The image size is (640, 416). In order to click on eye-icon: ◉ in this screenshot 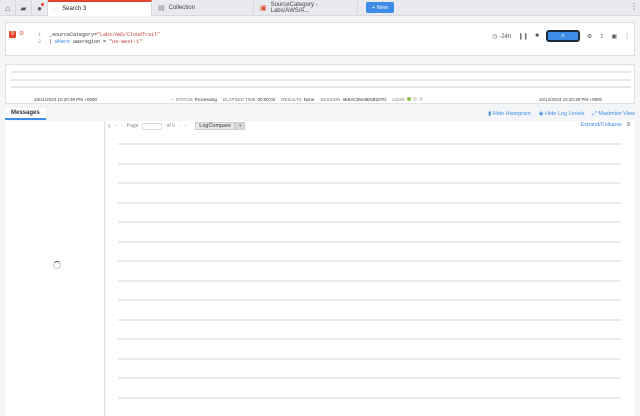, I will do `click(541, 113)`.